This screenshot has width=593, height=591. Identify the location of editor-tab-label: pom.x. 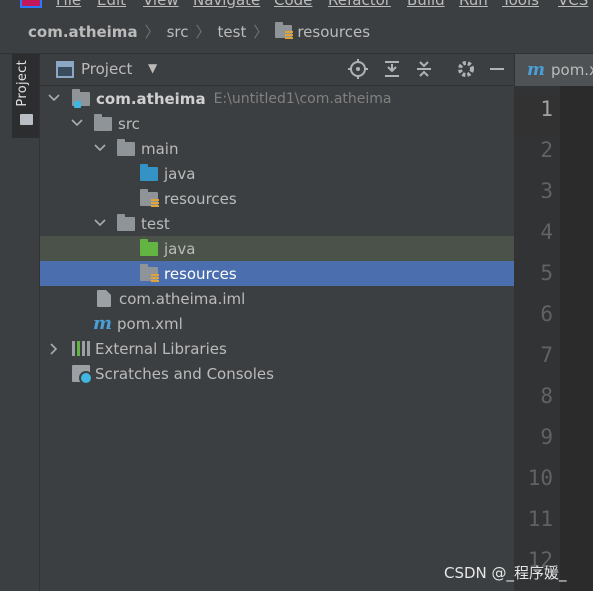
(572, 70).